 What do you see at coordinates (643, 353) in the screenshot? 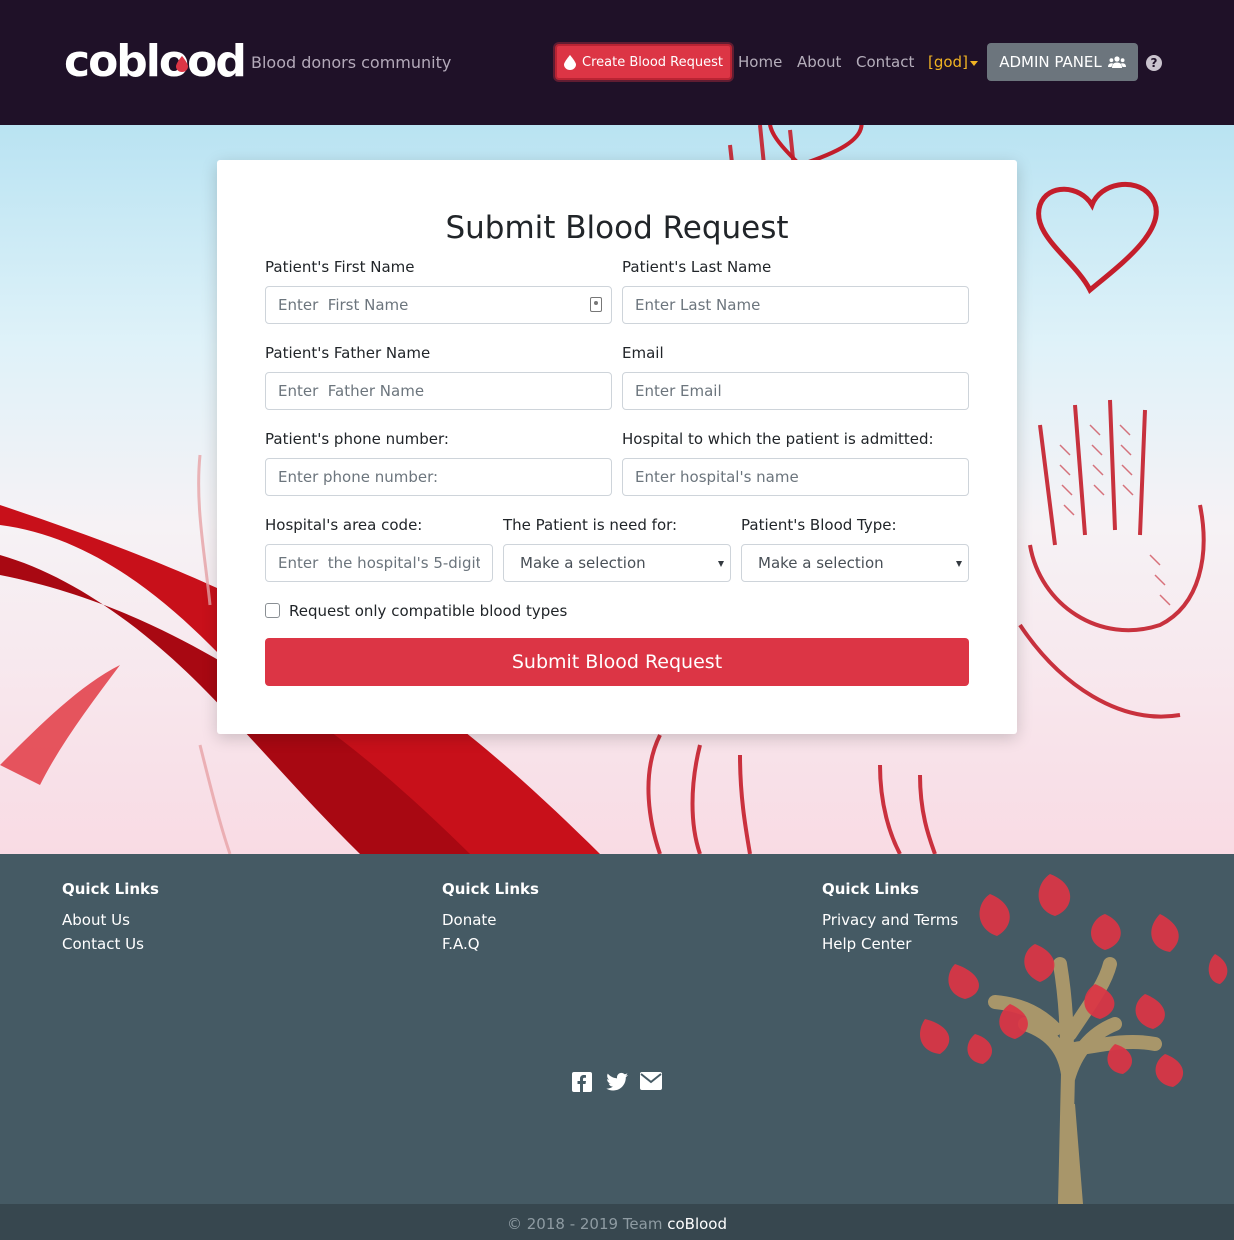
I see `email-label: Email` at bounding box center [643, 353].